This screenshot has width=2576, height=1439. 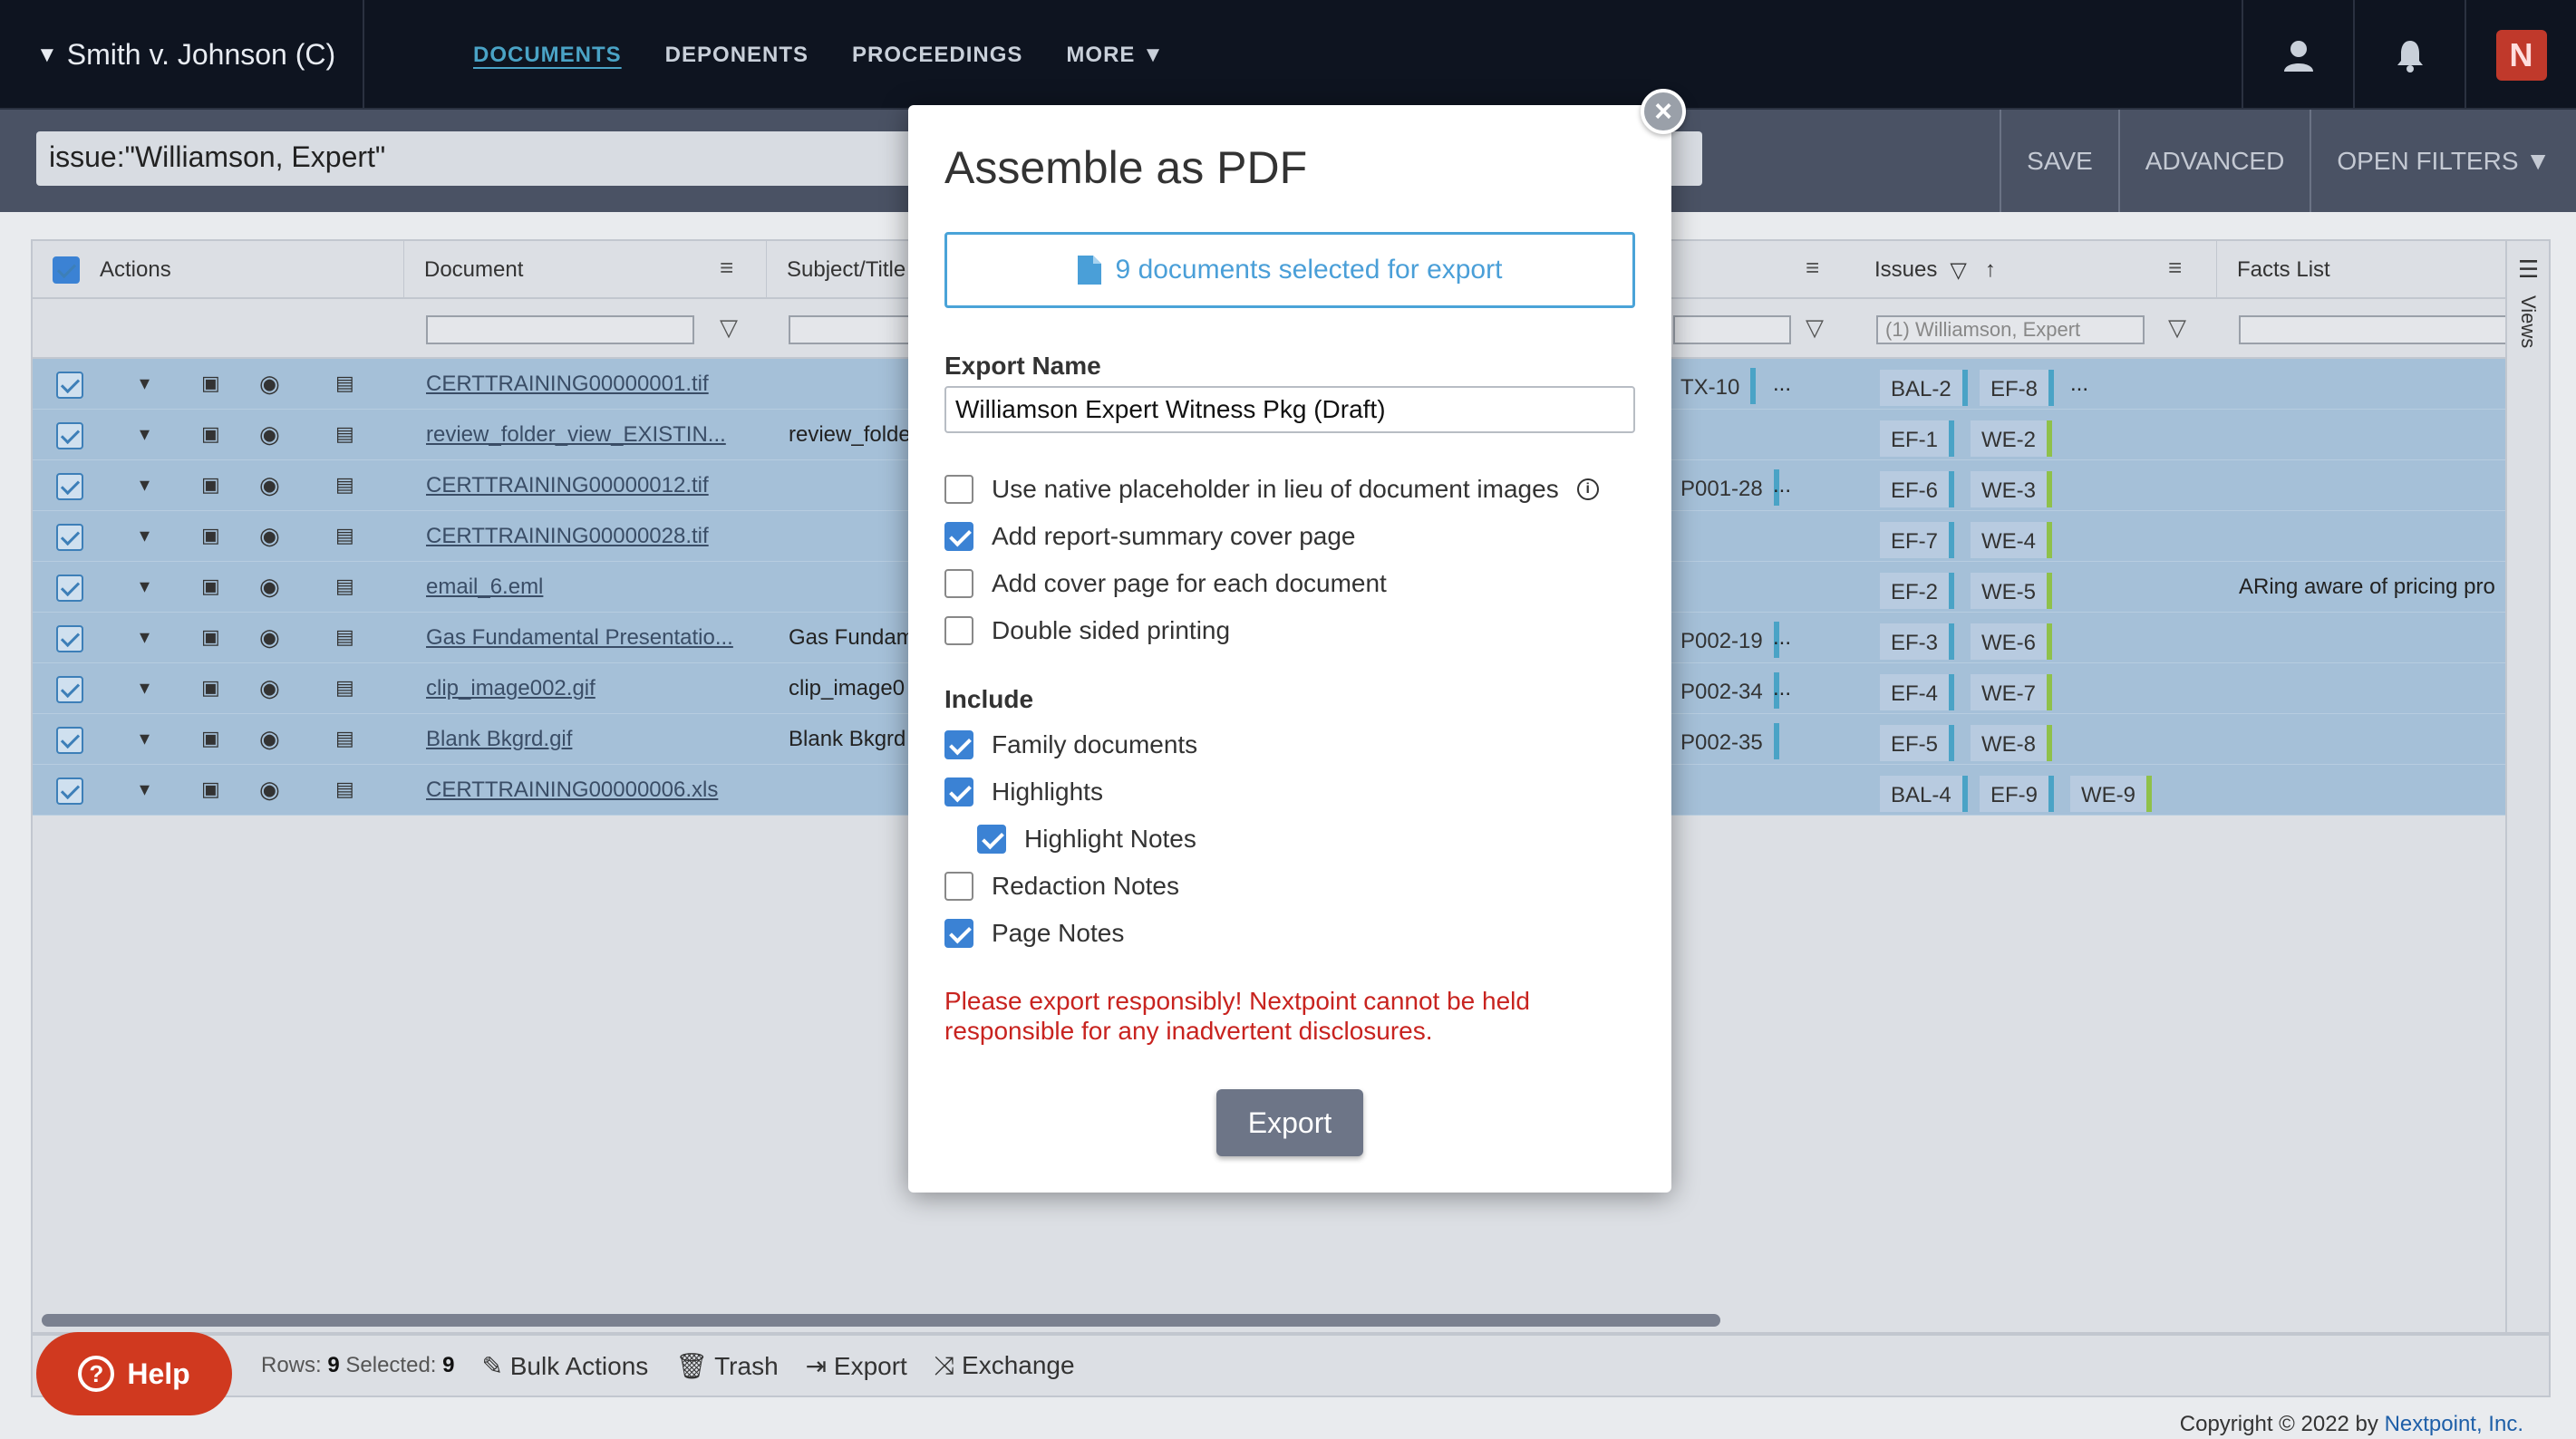 What do you see at coordinates (1917, 743) in the screenshot?
I see `issue-tag: EF-5` at bounding box center [1917, 743].